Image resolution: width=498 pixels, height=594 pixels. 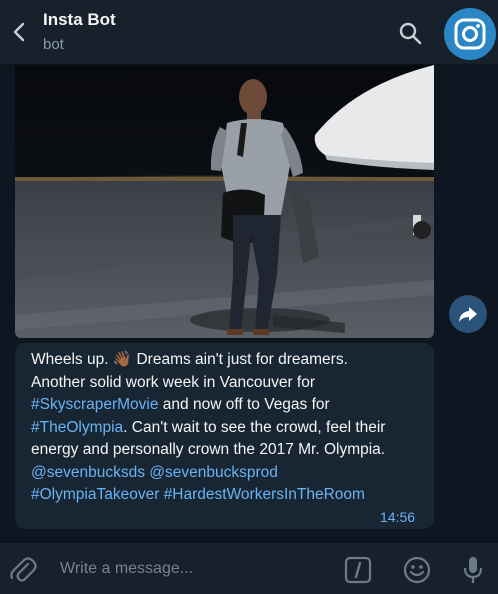 I want to click on message-line: Another solid work week in Vancouver for, so click(x=228, y=383).